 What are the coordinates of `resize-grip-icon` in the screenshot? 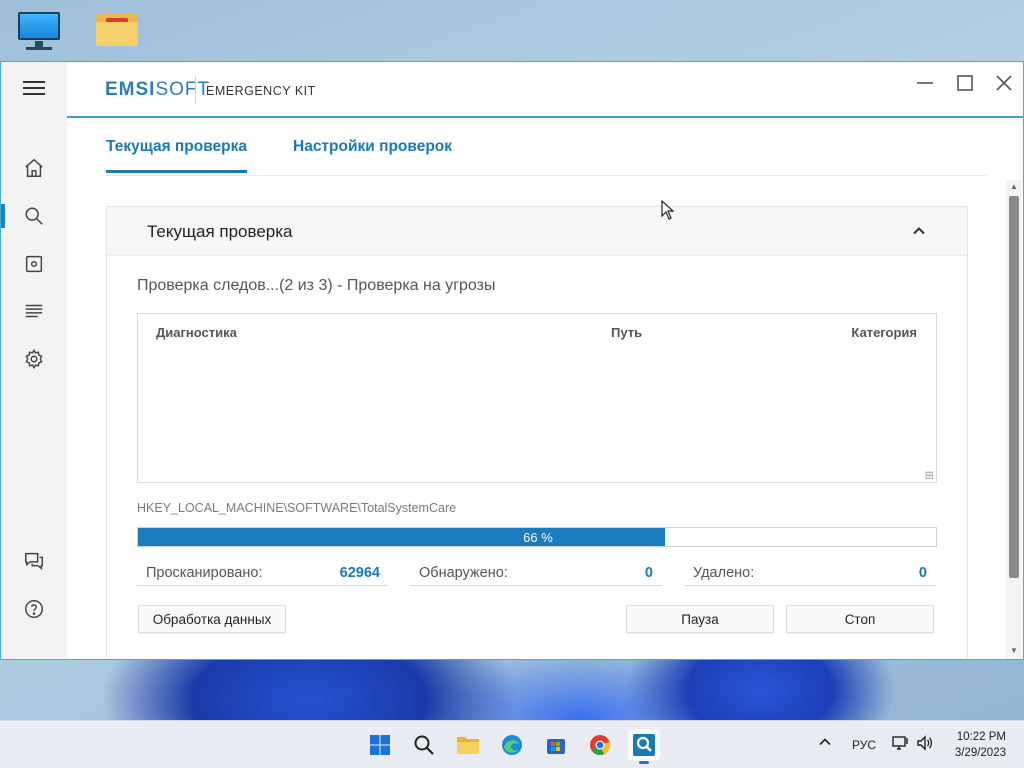 It's located at (929, 475).